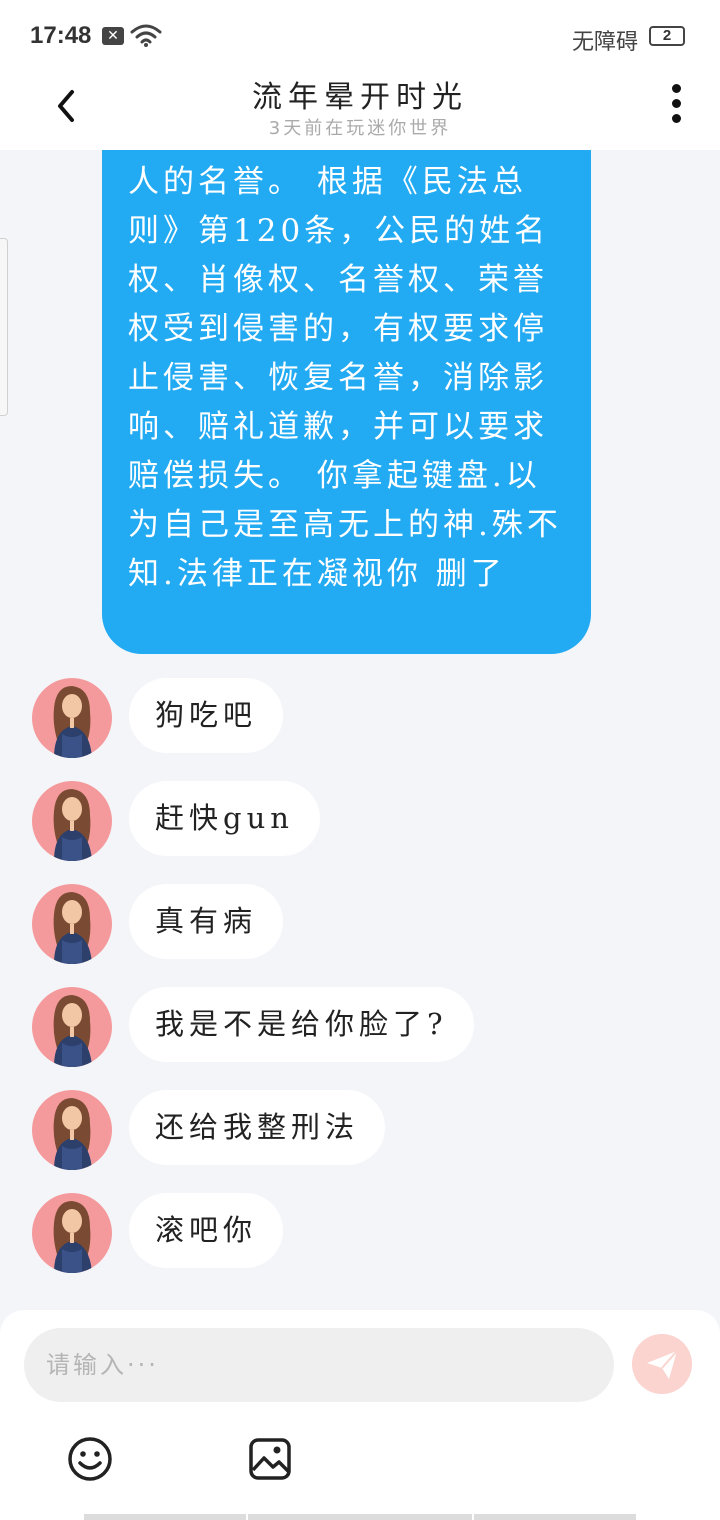 Image resolution: width=720 pixels, height=1520 pixels. Describe the element at coordinates (270, 1459) in the screenshot. I see `image-icon` at that location.